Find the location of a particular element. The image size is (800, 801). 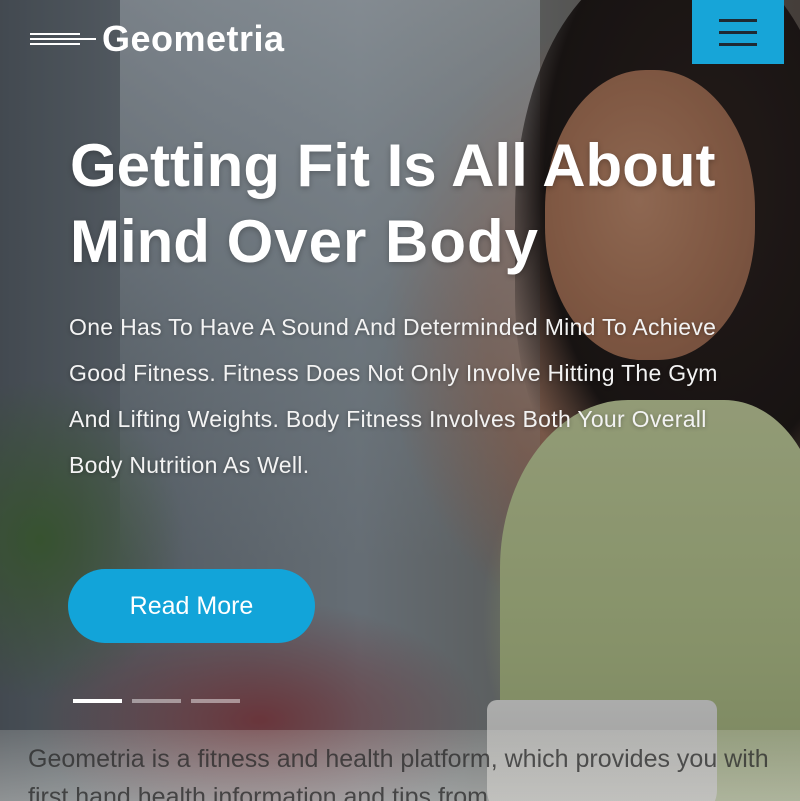

menu-button is located at coordinates (738, 32).